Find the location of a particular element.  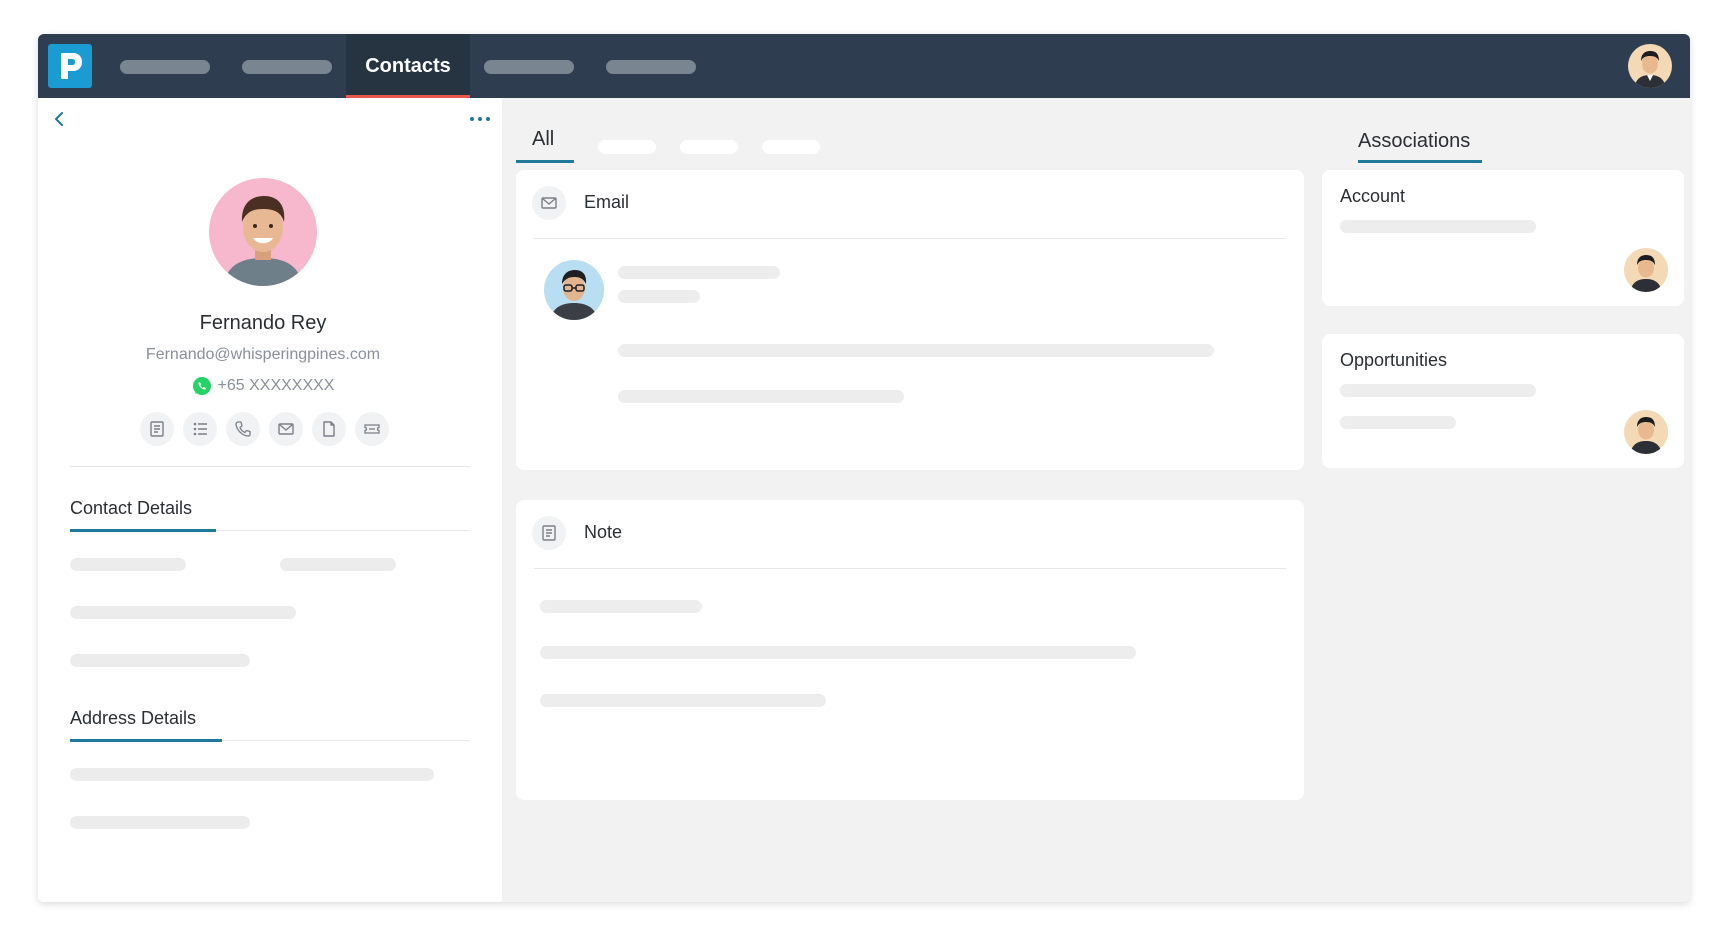

send-email-button is located at coordinates (286, 429).